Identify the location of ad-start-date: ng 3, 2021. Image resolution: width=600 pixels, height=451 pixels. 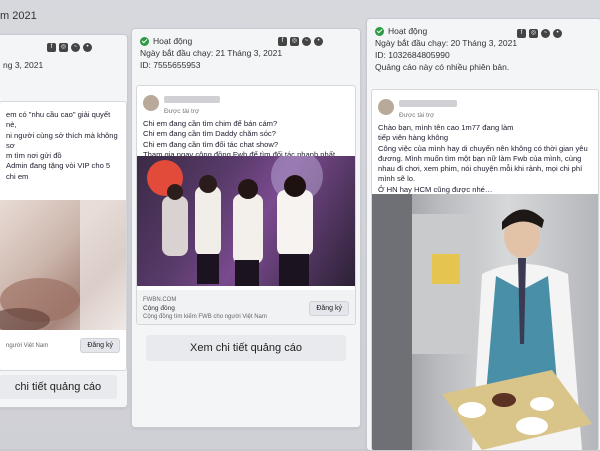
(23, 65).